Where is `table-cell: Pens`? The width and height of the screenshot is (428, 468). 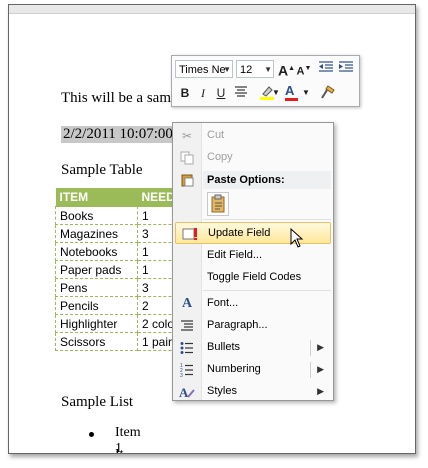
table-cell: Pens is located at coordinates (96, 287).